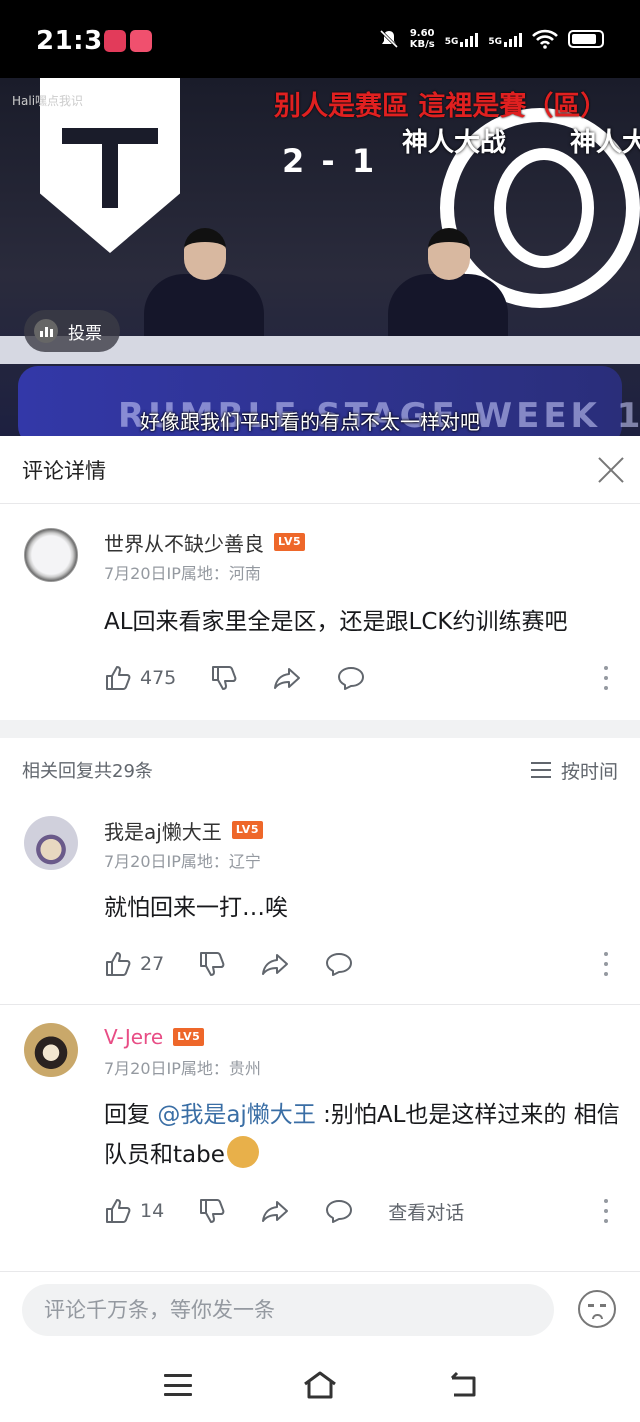 The width and height of the screenshot is (640, 1422). What do you see at coordinates (131, 1115) in the screenshot?
I see `reply-prefix: 回复` at bounding box center [131, 1115].